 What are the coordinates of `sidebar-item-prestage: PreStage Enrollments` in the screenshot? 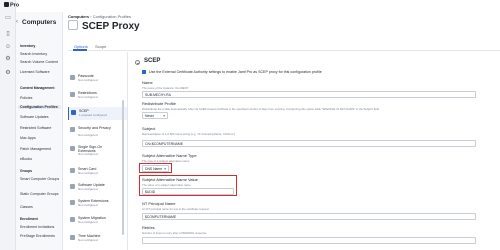 It's located at (37, 236).